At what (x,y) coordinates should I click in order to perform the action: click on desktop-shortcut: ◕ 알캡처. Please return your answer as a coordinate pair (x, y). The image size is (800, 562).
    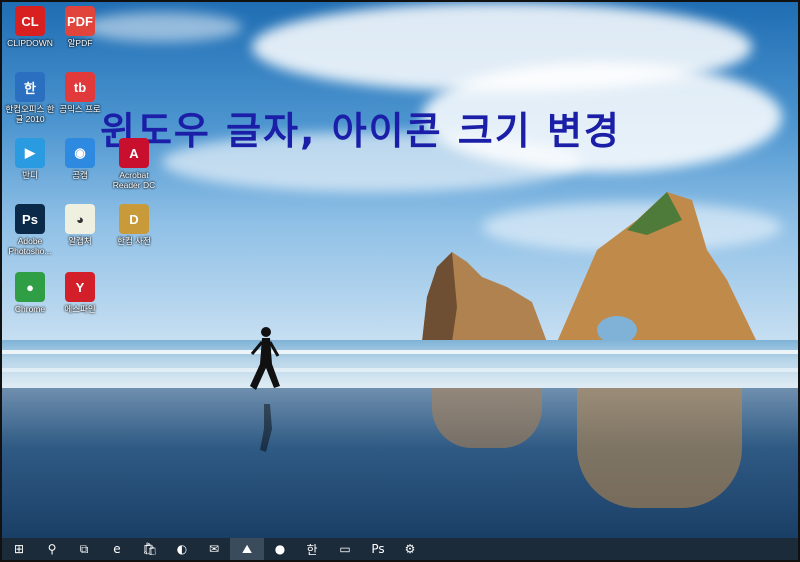
    Looking at the image, I should click on (80, 225).